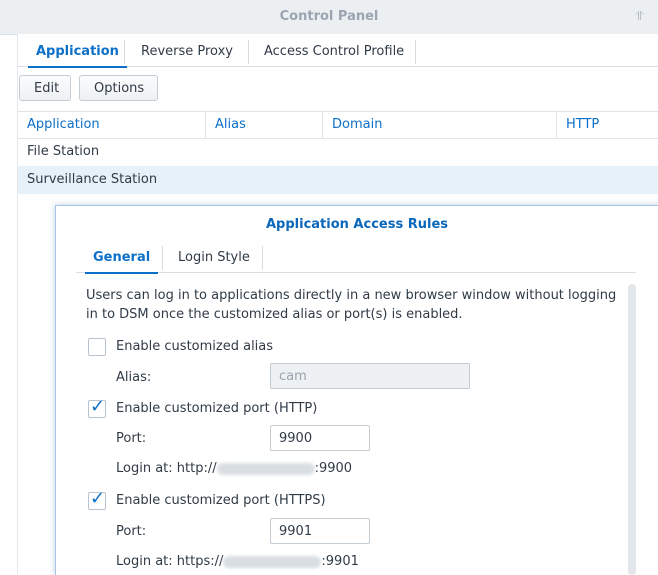 The width and height of the screenshot is (658, 575). Describe the element at coordinates (121, 260) in the screenshot. I see `tab-general: General` at that location.